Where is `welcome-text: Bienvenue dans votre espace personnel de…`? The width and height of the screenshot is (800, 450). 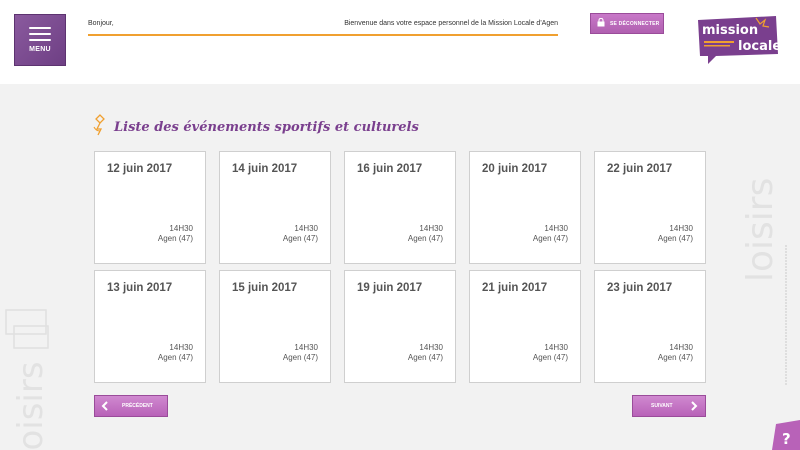 welcome-text: Bienvenue dans votre espace personnel de… is located at coordinates (451, 23).